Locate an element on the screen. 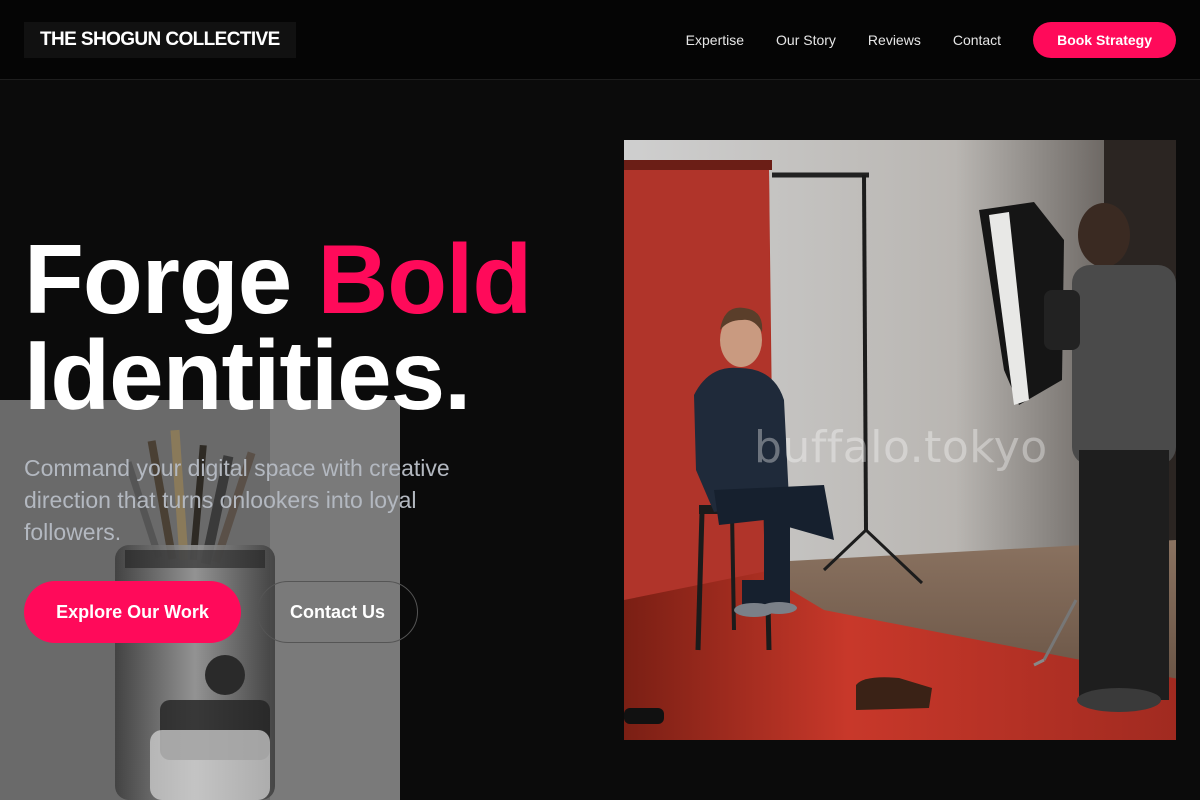 The width and height of the screenshot is (1200, 800). hero-headline: Forge Bold Identities. is located at coordinates (278, 327).